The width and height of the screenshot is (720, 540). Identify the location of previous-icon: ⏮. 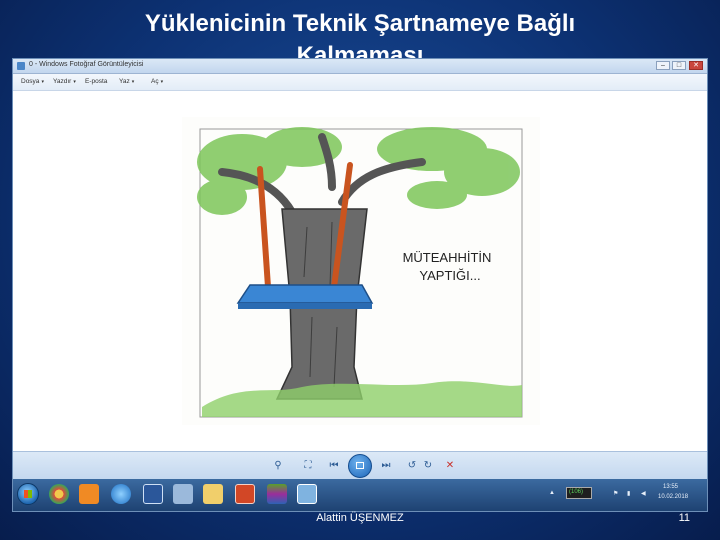
(334, 466).